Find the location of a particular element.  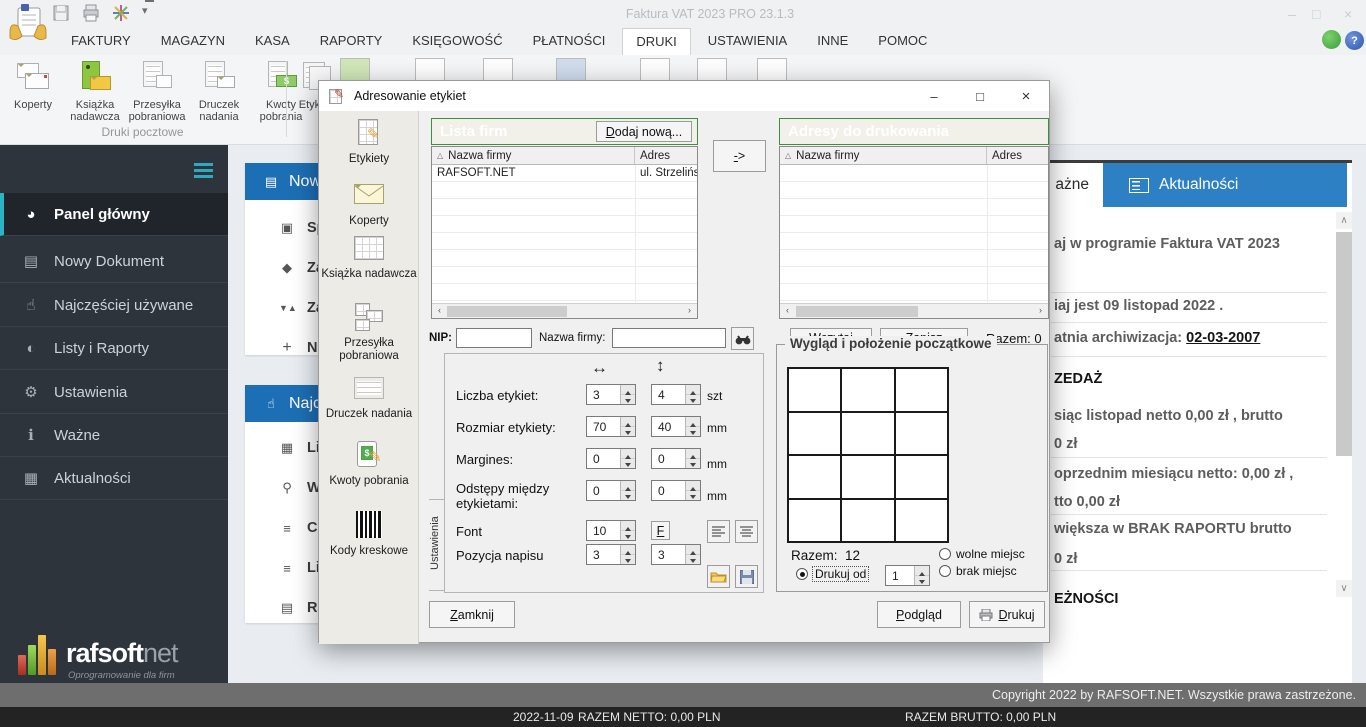

customize-quick-access-icon: ▾ is located at coordinates (151, 11).